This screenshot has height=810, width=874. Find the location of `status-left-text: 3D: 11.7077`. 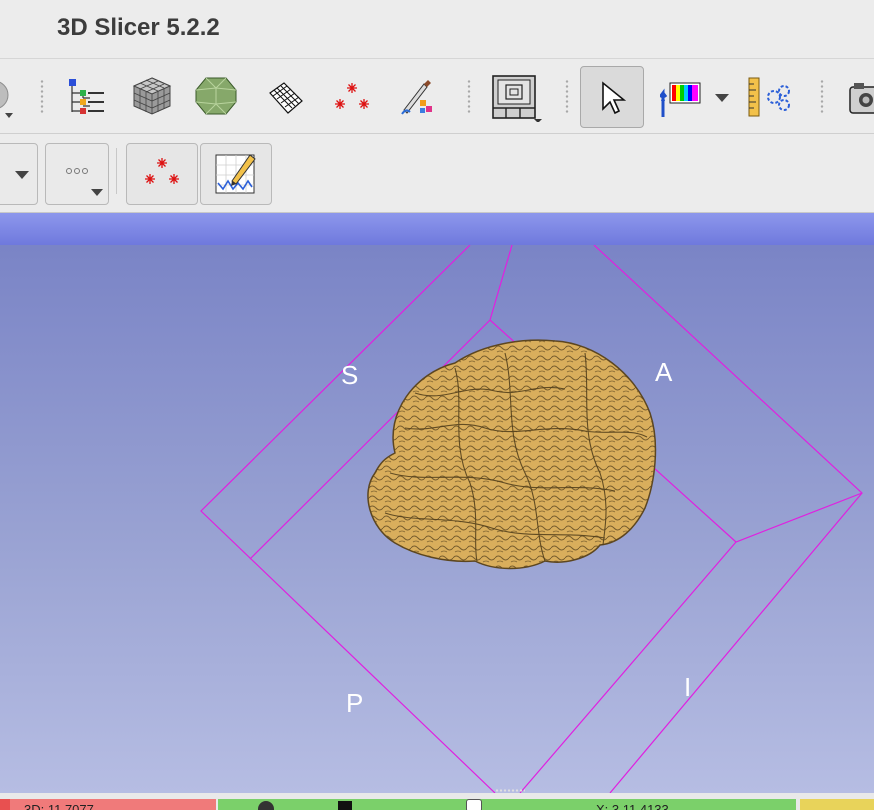

status-left-text: 3D: 11.7077 is located at coordinates (59, 806).